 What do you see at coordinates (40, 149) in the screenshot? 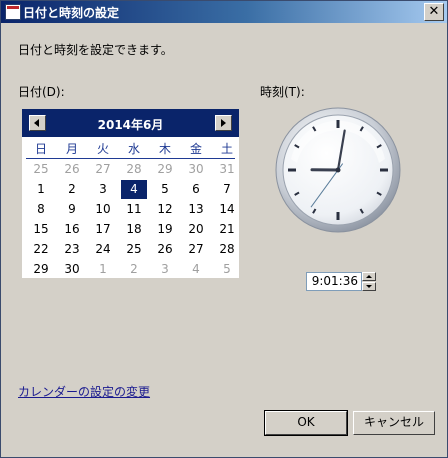
I see `weekday-label: 日` at bounding box center [40, 149].